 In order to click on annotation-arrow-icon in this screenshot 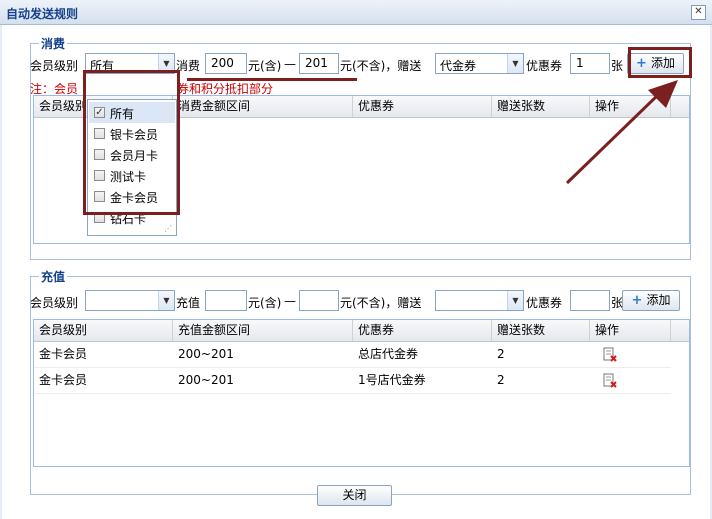, I will do `click(621, 132)`.